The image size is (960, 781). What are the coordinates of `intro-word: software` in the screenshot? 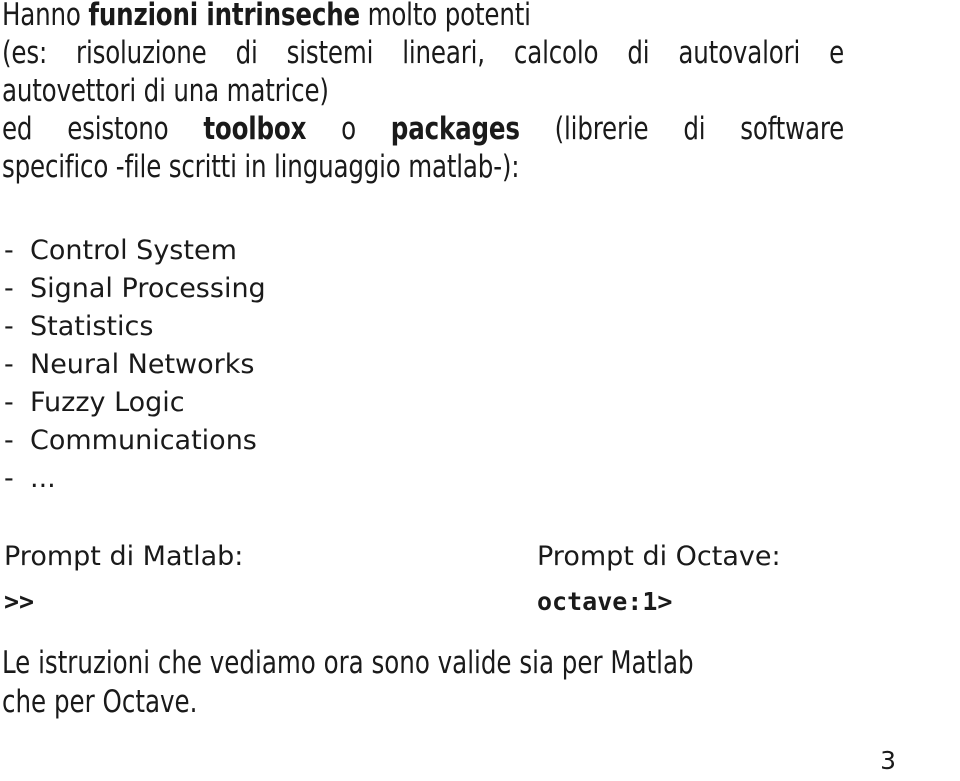 It's located at (792, 129).